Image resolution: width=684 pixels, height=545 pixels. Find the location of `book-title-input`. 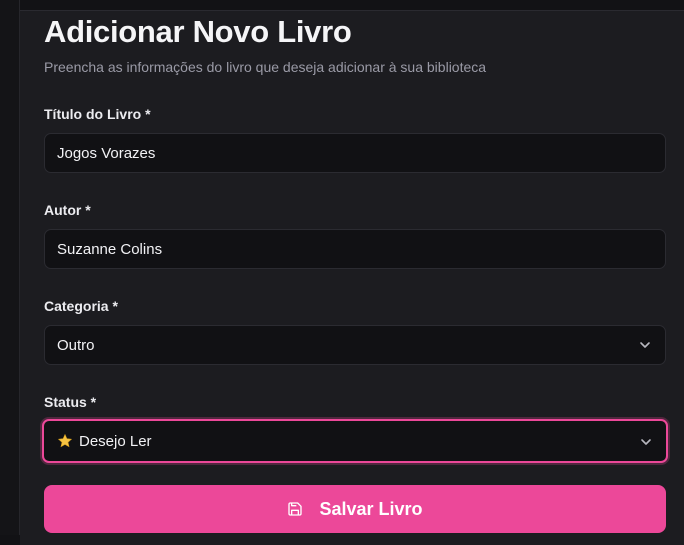

book-title-input is located at coordinates (361, 153).